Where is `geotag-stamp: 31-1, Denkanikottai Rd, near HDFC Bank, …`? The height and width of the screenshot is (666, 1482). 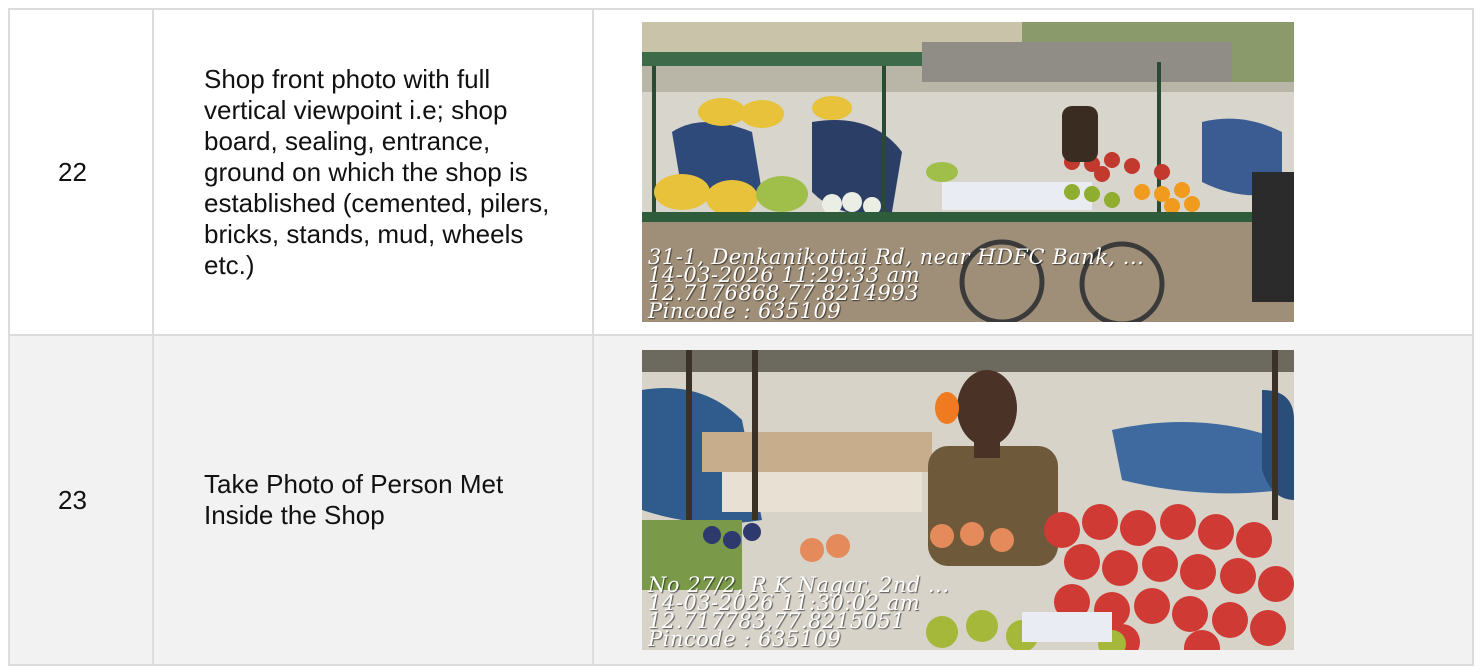
geotag-stamp: 31-1, Denkanikottai Rd, near HDFC Bank, … is located at coordinates (896, 284).